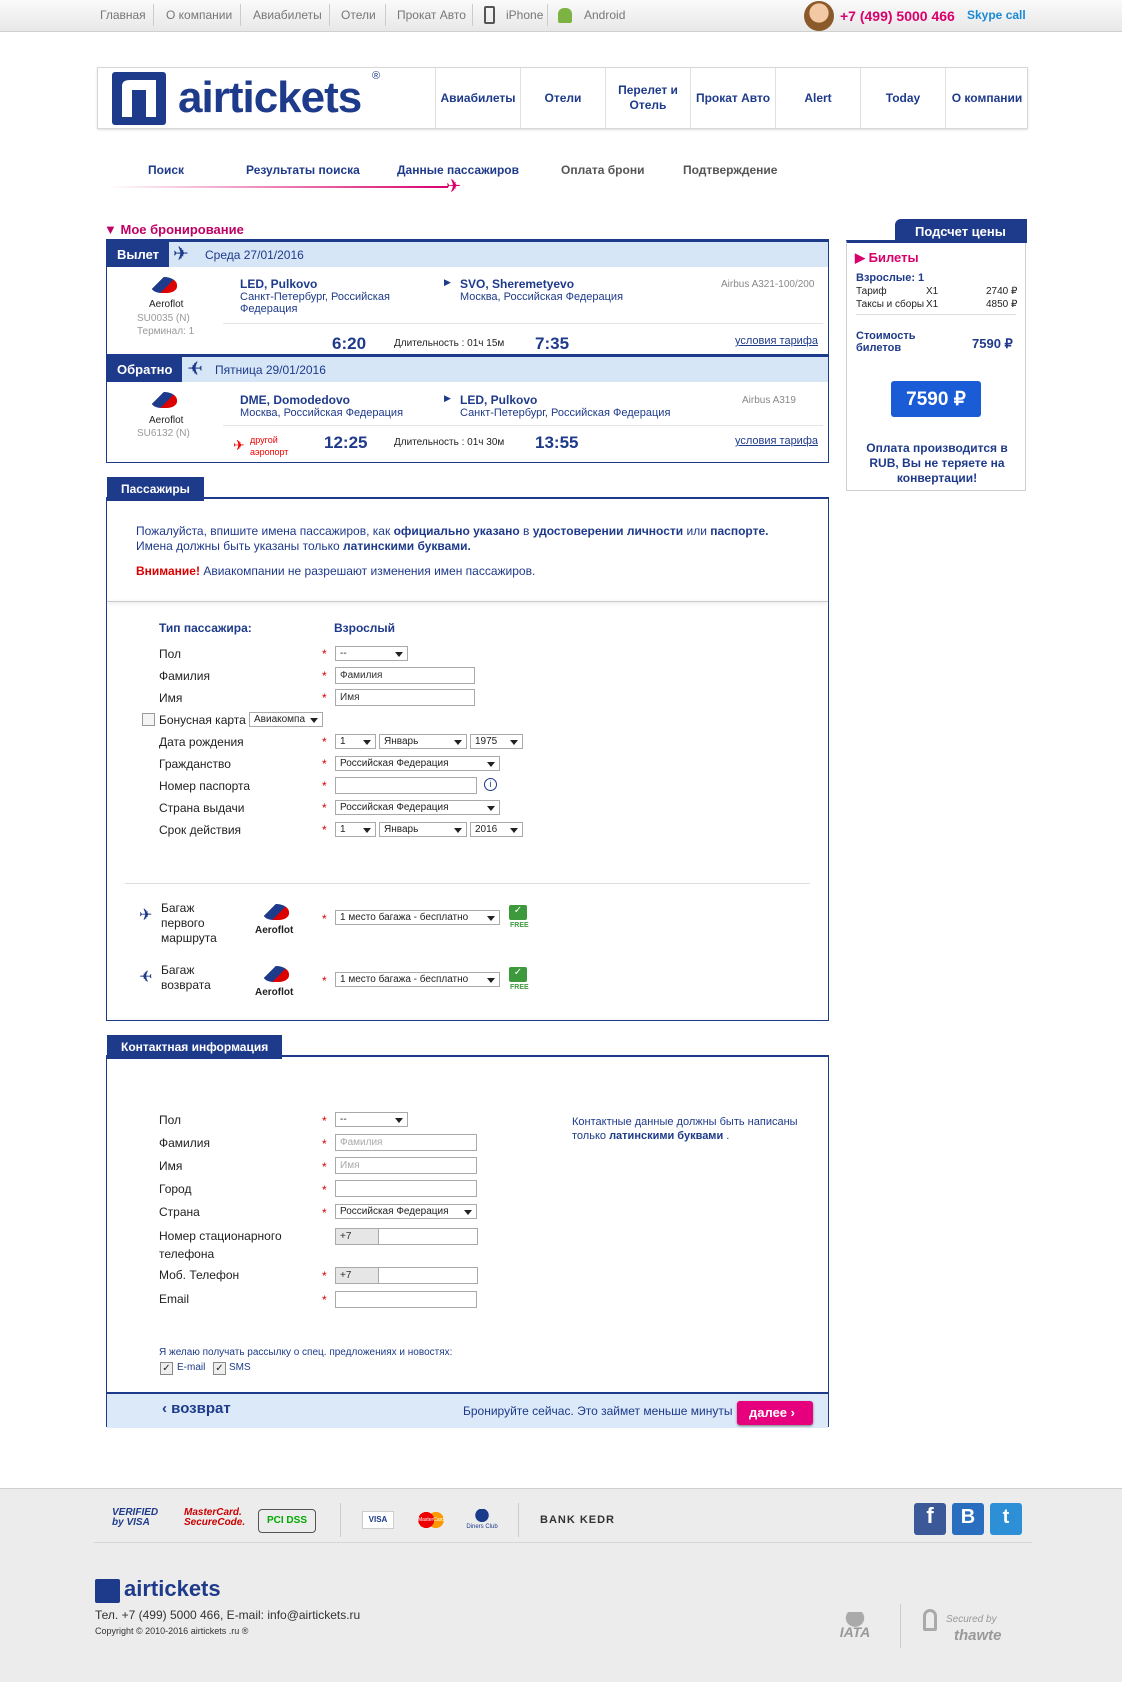 This screenshot has width=1122, height=1682. What do you see at coordinates (496, 741) in the screenshot?
I see `dob-year-select: 1975` at bounding box center [496, 741].